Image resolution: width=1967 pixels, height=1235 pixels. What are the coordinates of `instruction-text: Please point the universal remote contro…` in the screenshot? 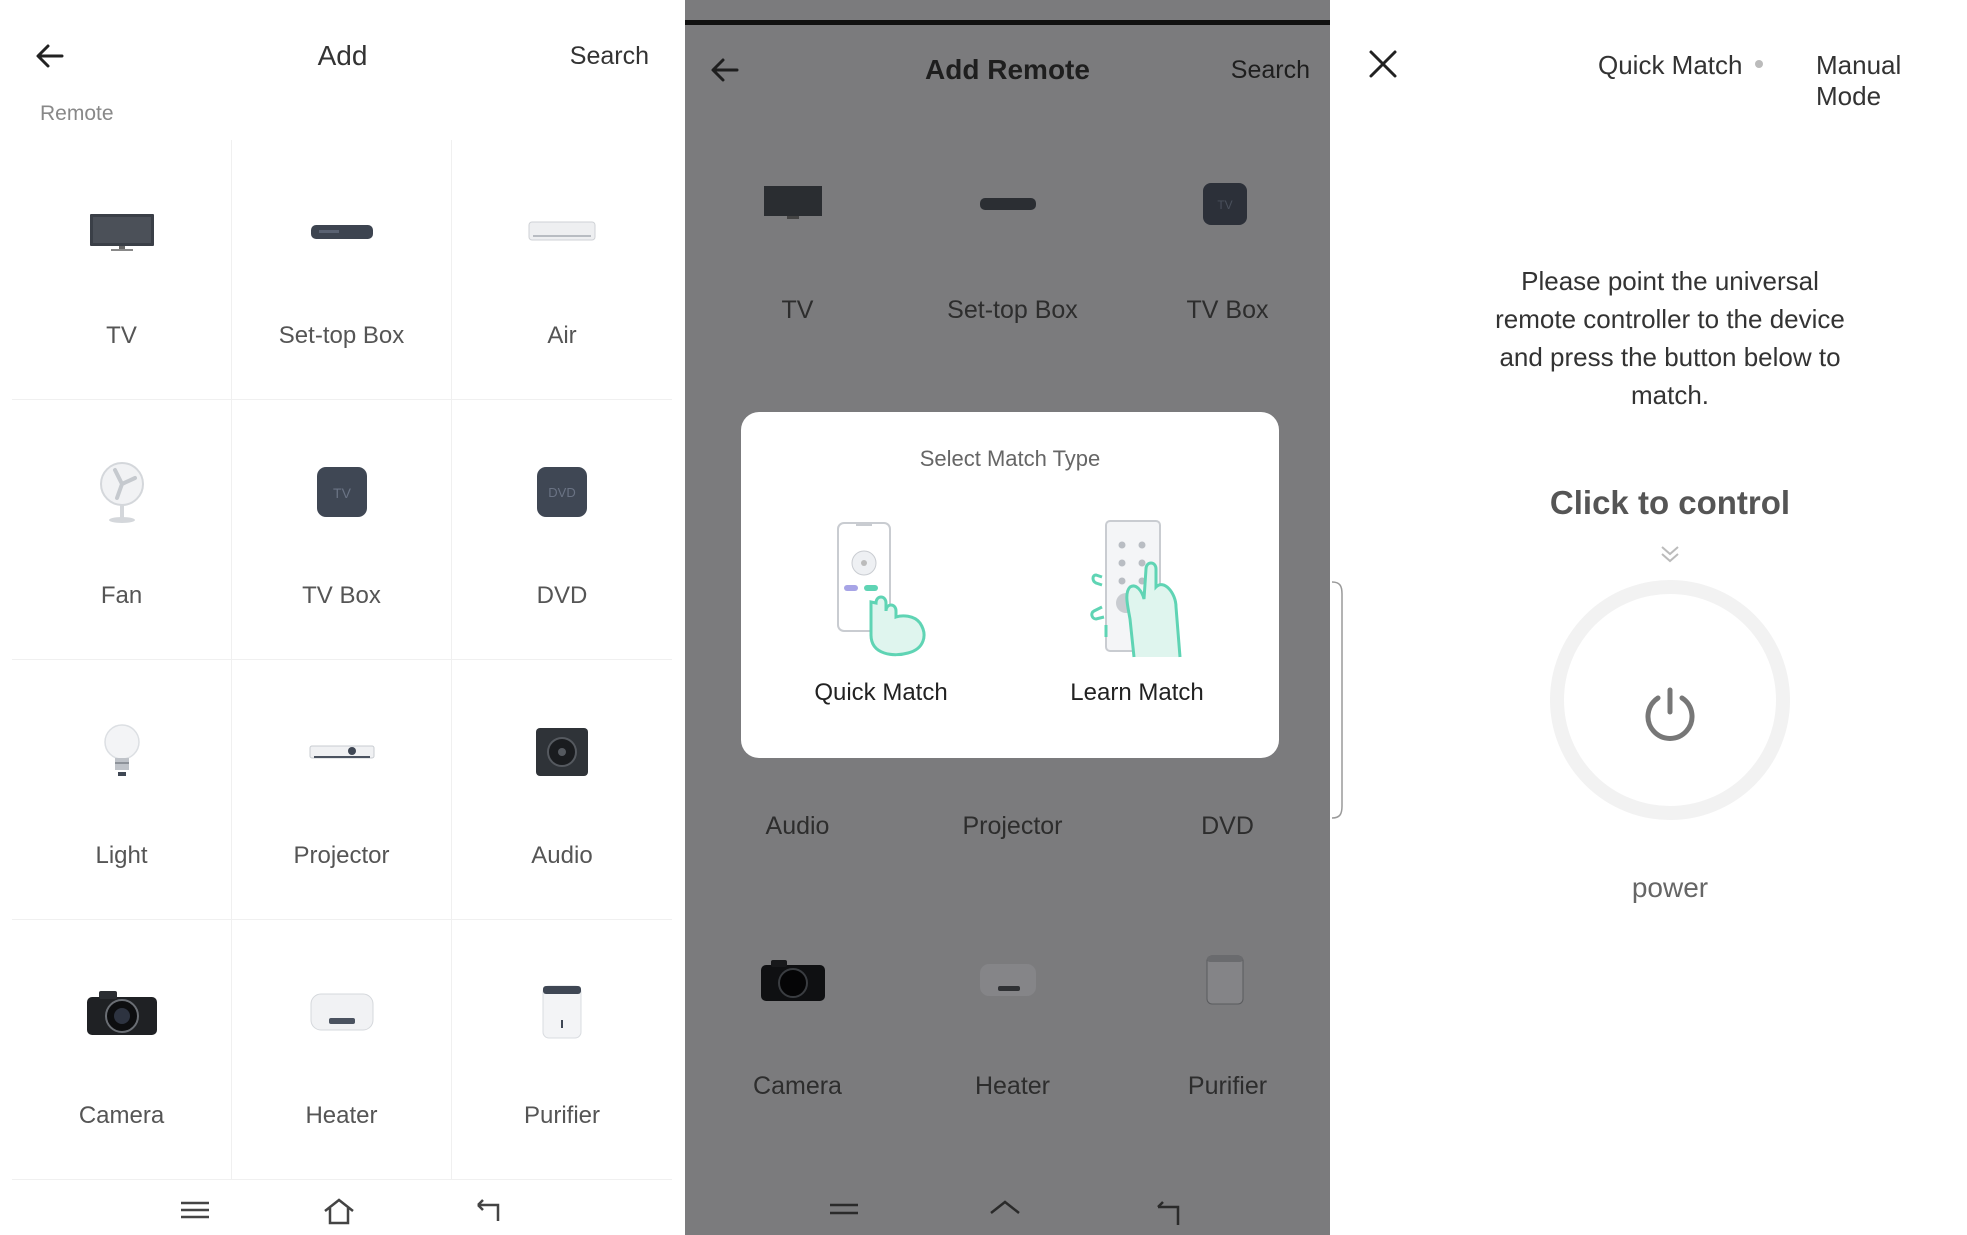 It's located at (1670, 338).